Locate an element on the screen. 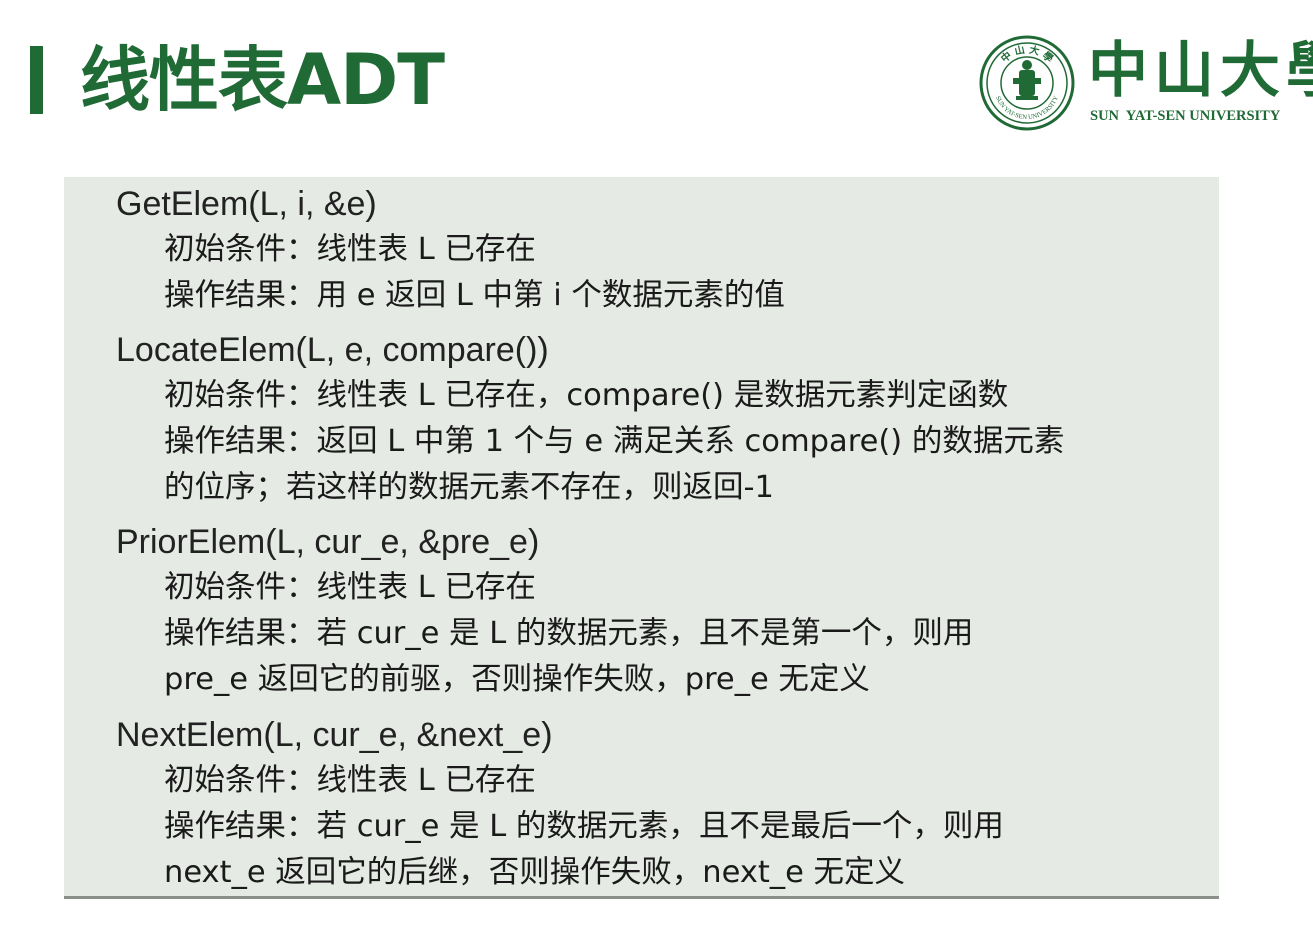  page-title: 线性表ADT is located at coordinates (262, 80).